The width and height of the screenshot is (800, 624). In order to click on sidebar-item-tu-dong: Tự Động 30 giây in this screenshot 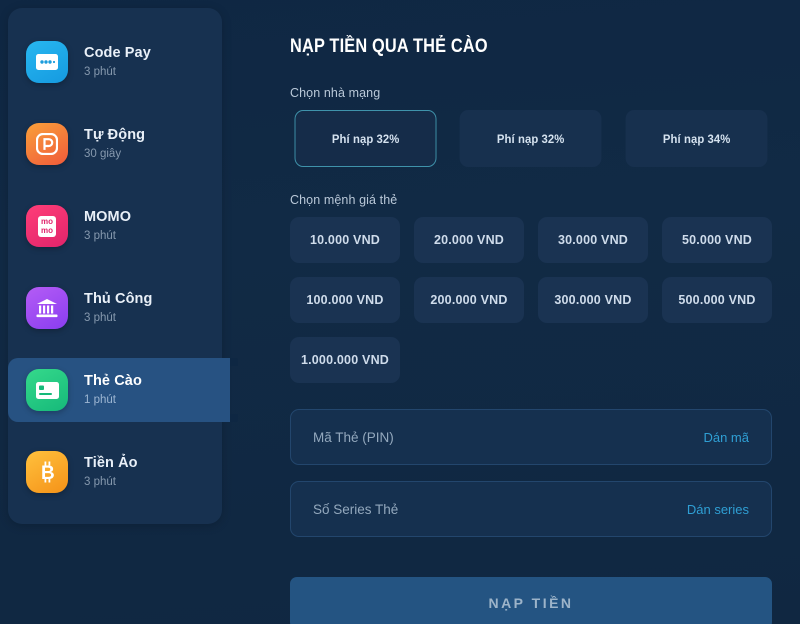, I will do `click(120, 144)`.